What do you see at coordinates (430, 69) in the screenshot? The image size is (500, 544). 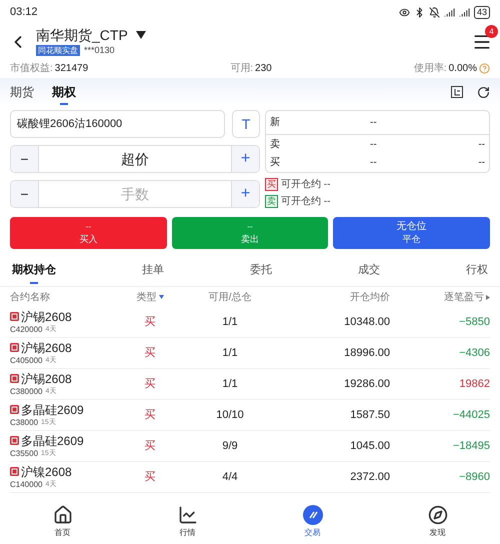 I see `stat-label: 使用率:` at bounding box center [430, 69].